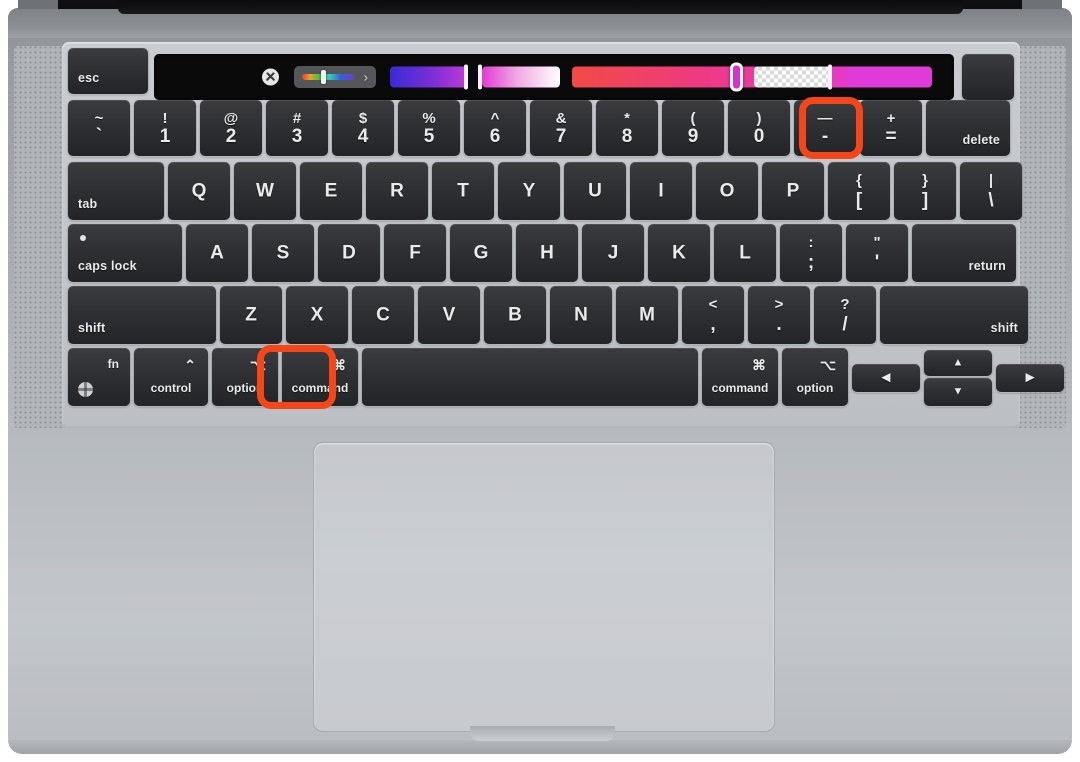  What do you see at coordinates (968, 128) in the screenshot?
I see `key-delete: delete` at bounding box center [968, 128].